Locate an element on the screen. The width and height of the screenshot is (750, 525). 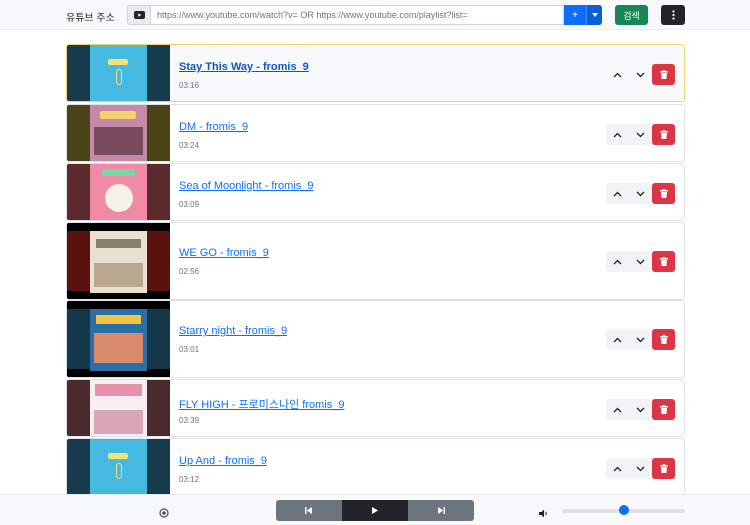
speaker-icon is located at coordinates (543, 513).